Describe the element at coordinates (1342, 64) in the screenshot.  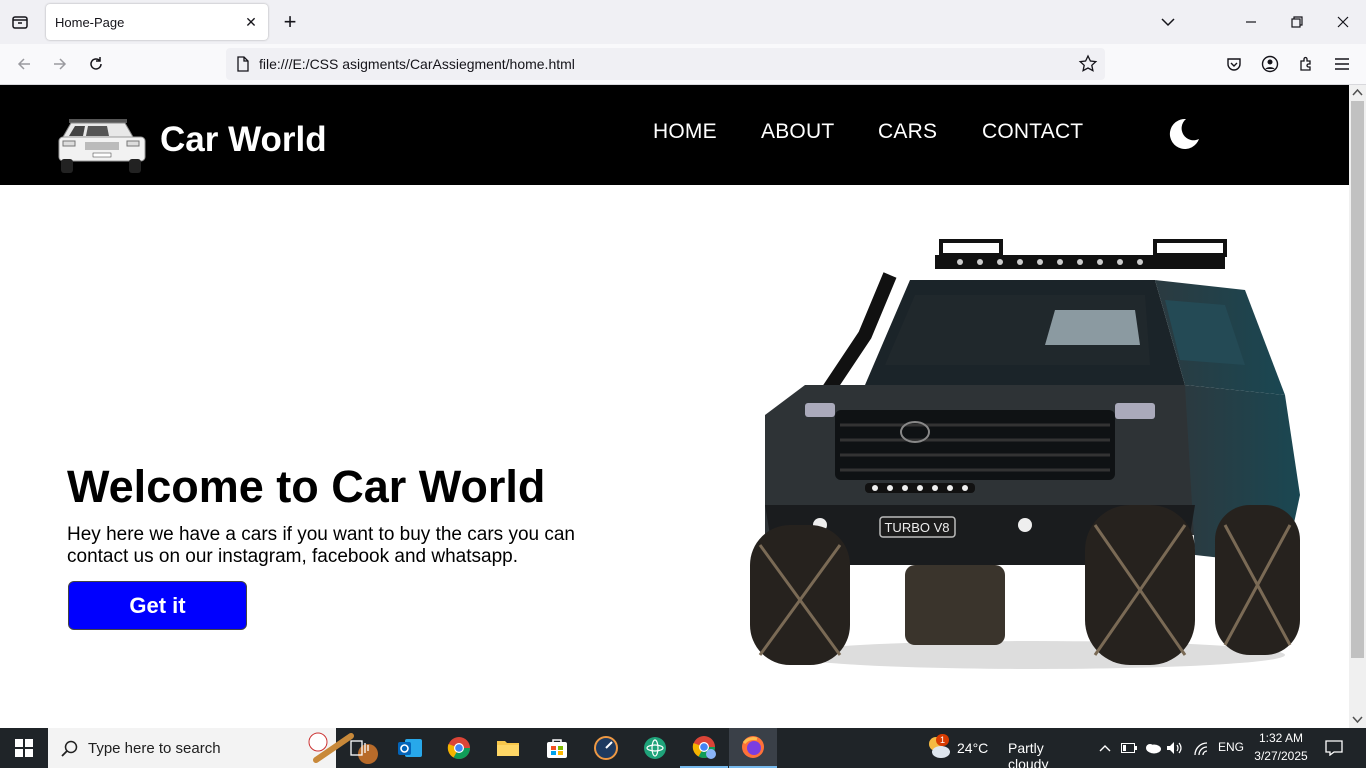
I see `menu-icon` at that location.